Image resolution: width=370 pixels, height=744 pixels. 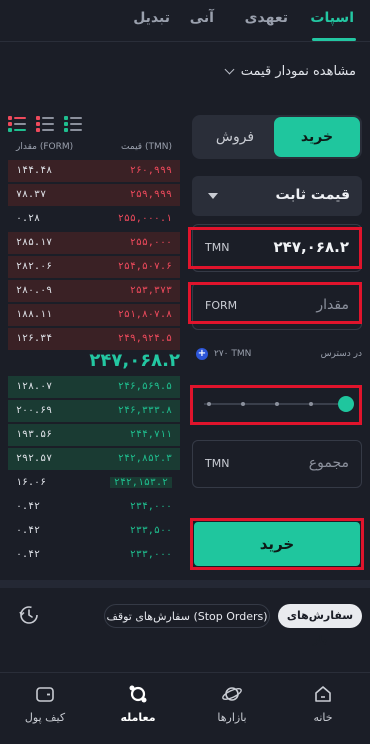 What do you see at coordinates (94, 219) in the screenshot?
I see `ask-row: ۰.۲۸ ۲۵۵,۰۰۰.۱` at bounding box center [94, 219].